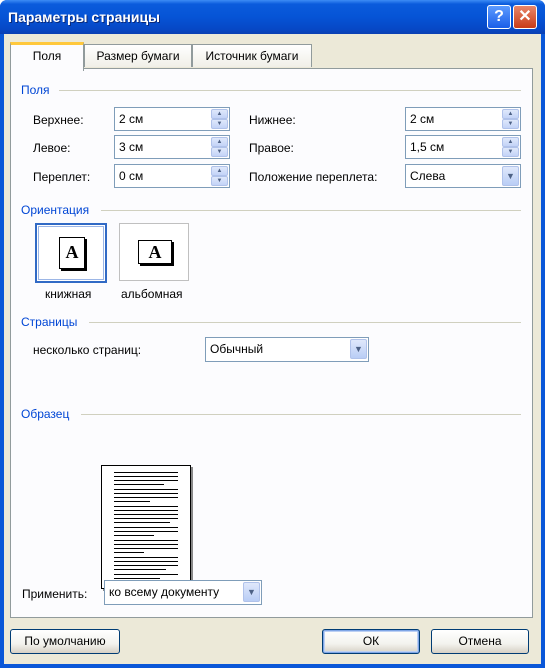  What do you see at coordinates (84, 17) in the screenshot?
I see `dialog-title: Параметры страницы` at bounding box center [84, 17].